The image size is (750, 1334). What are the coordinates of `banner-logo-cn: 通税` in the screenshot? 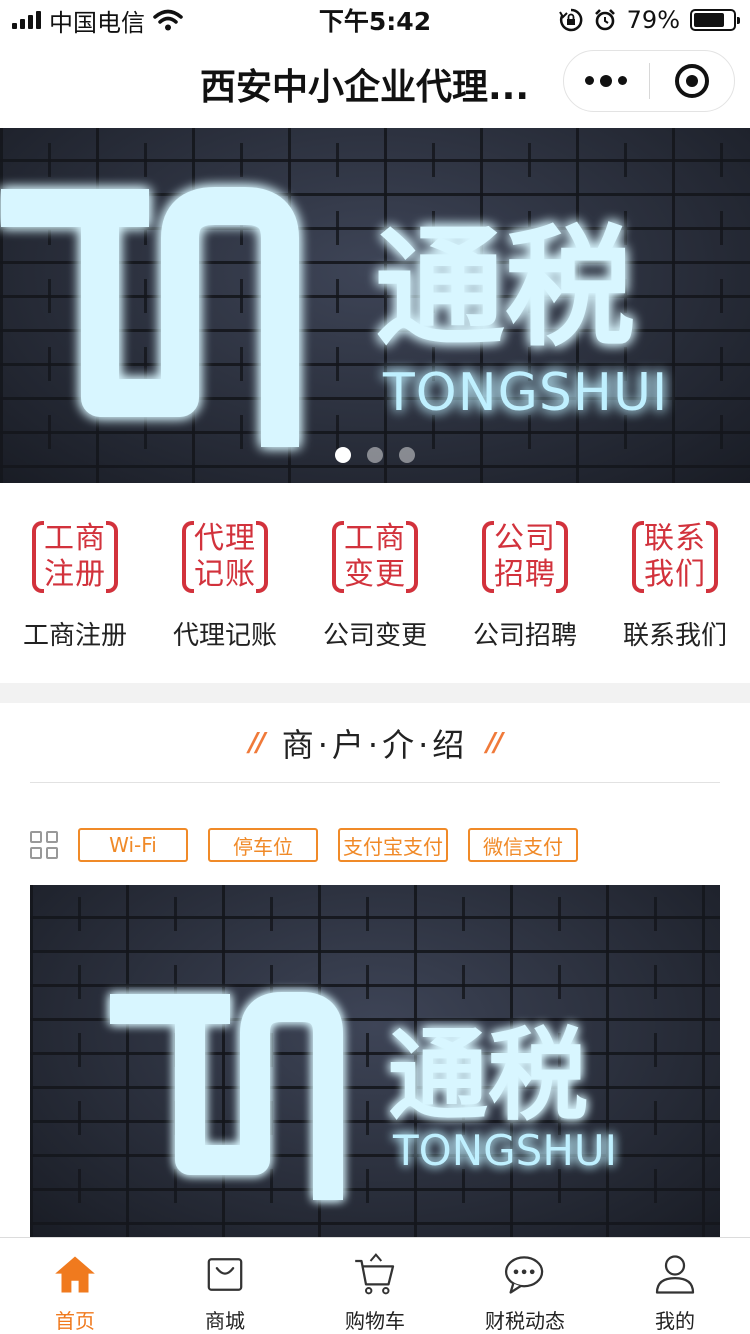 It's located at (505, 288).